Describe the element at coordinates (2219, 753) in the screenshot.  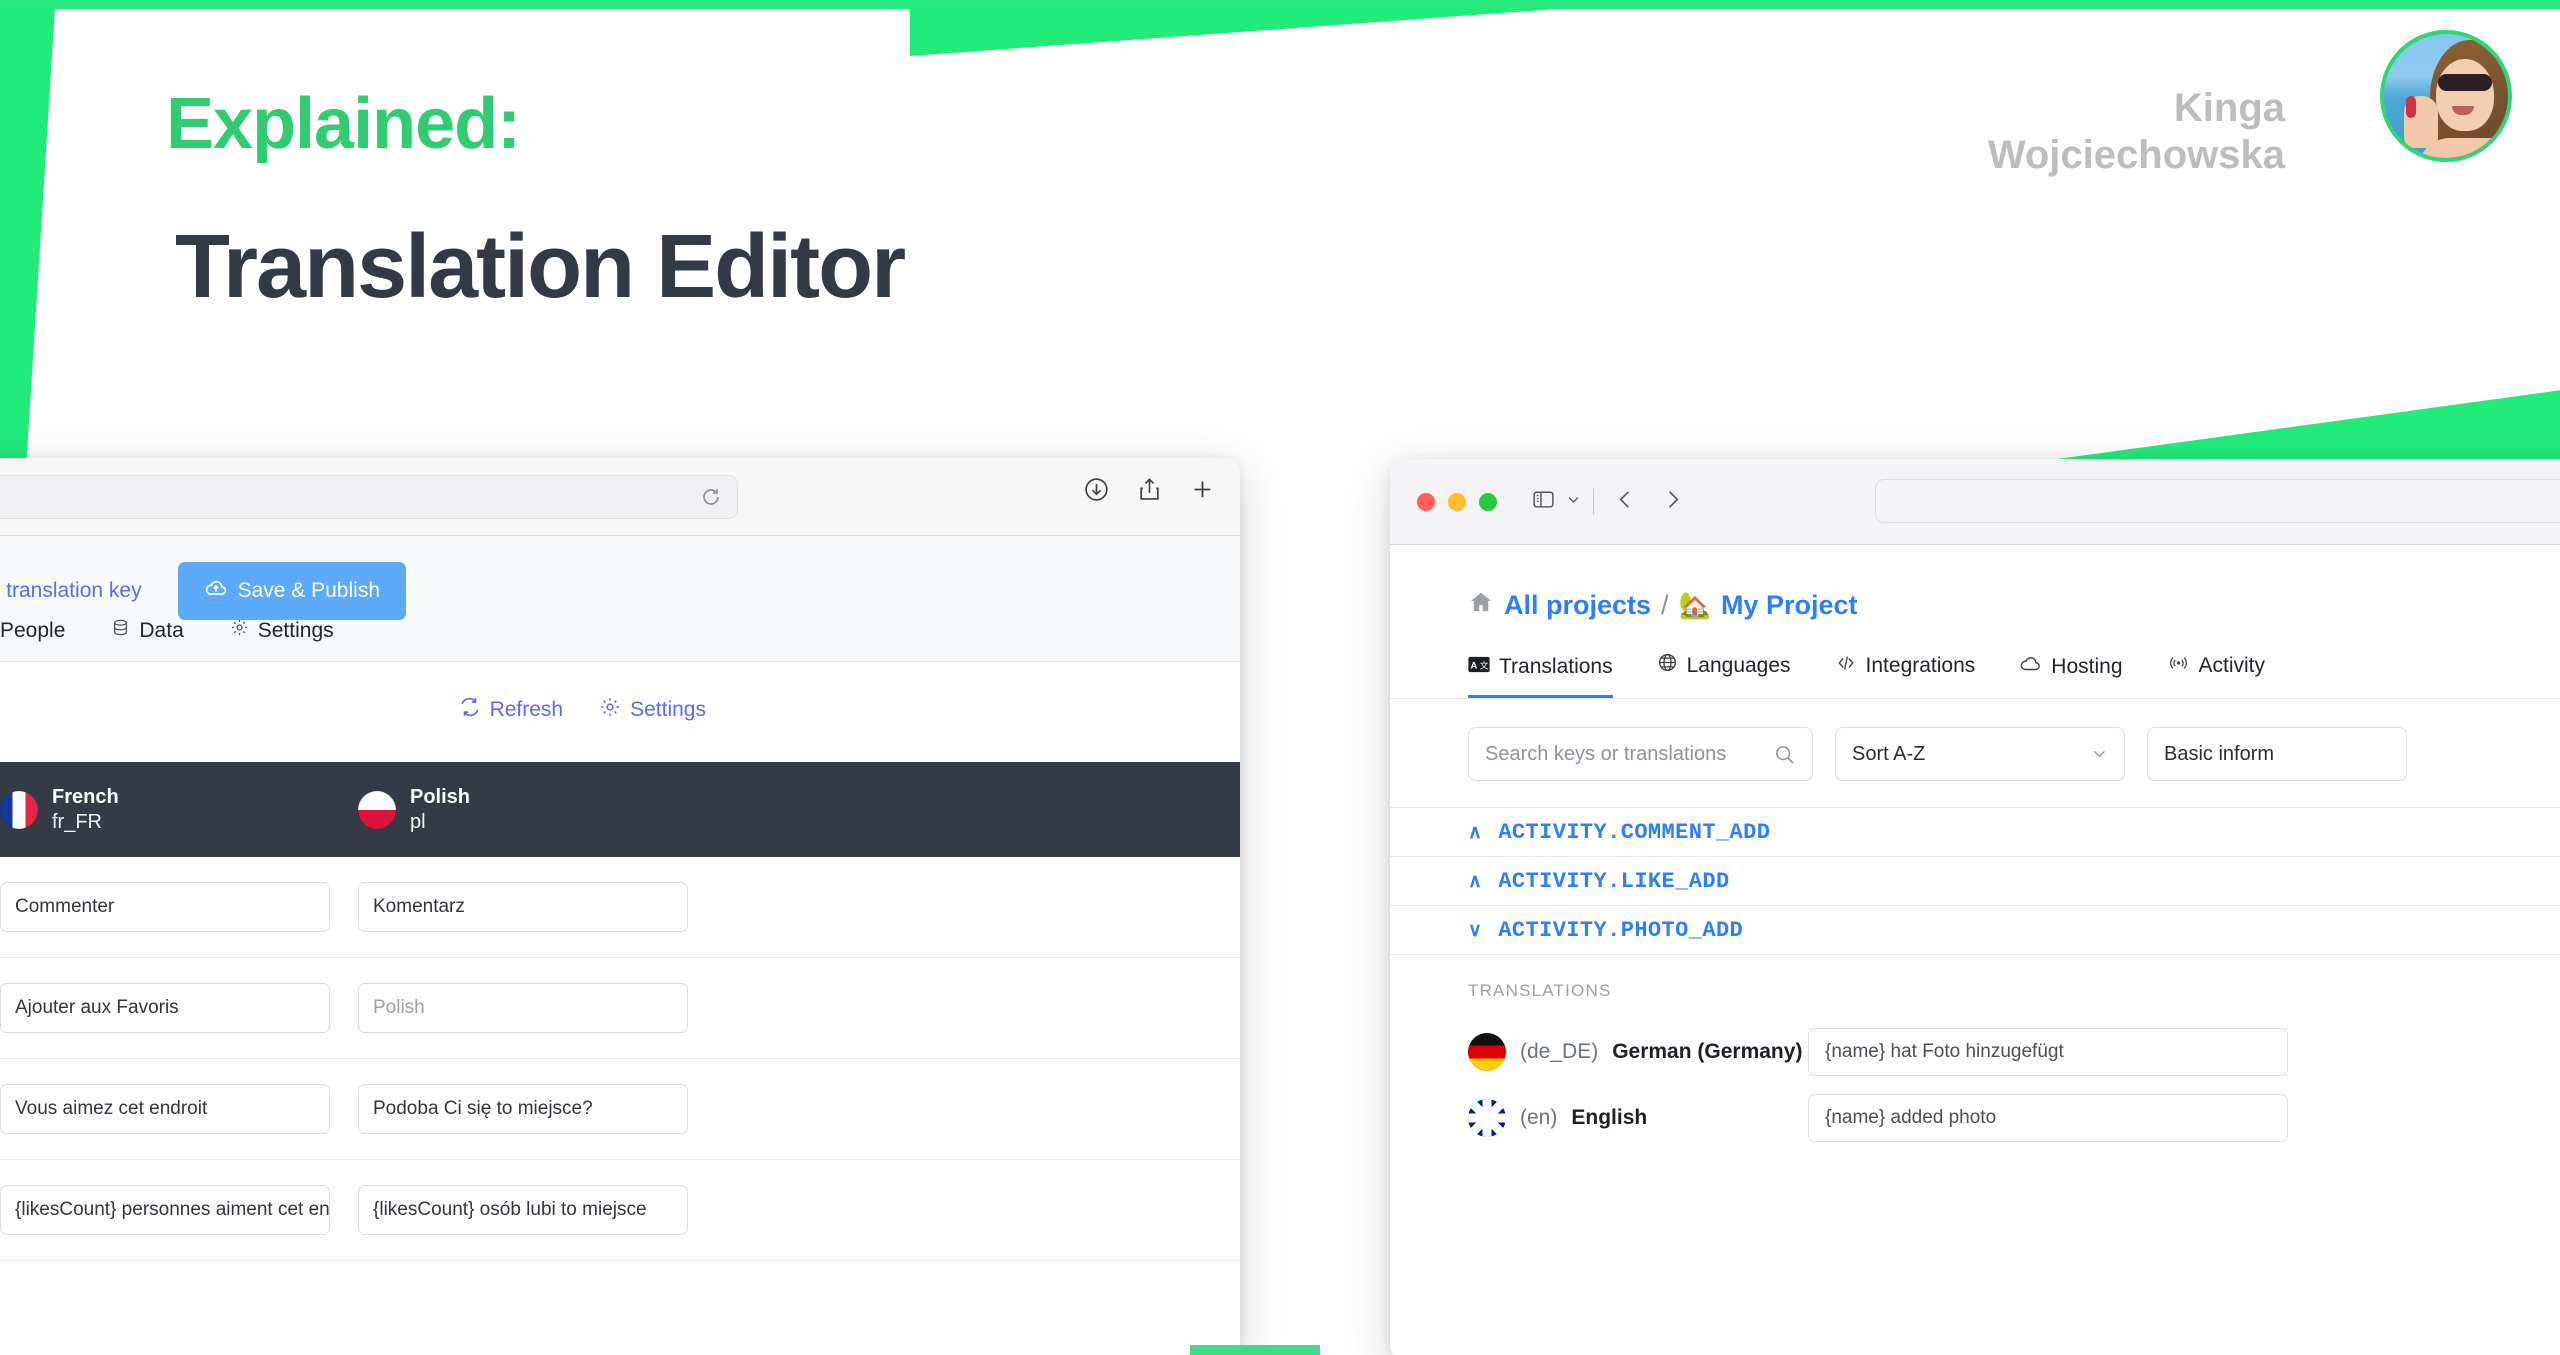
I see `info-select-value: Basic inform` at that location.